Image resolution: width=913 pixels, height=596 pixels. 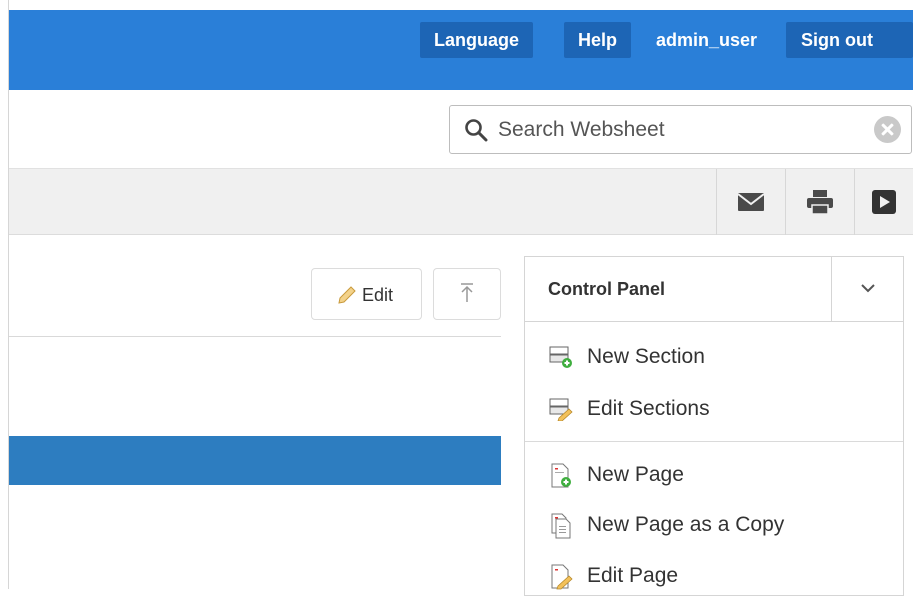 I want to click on new-page-copy-label: New Page as a Copy, so click(x=686, y=524).